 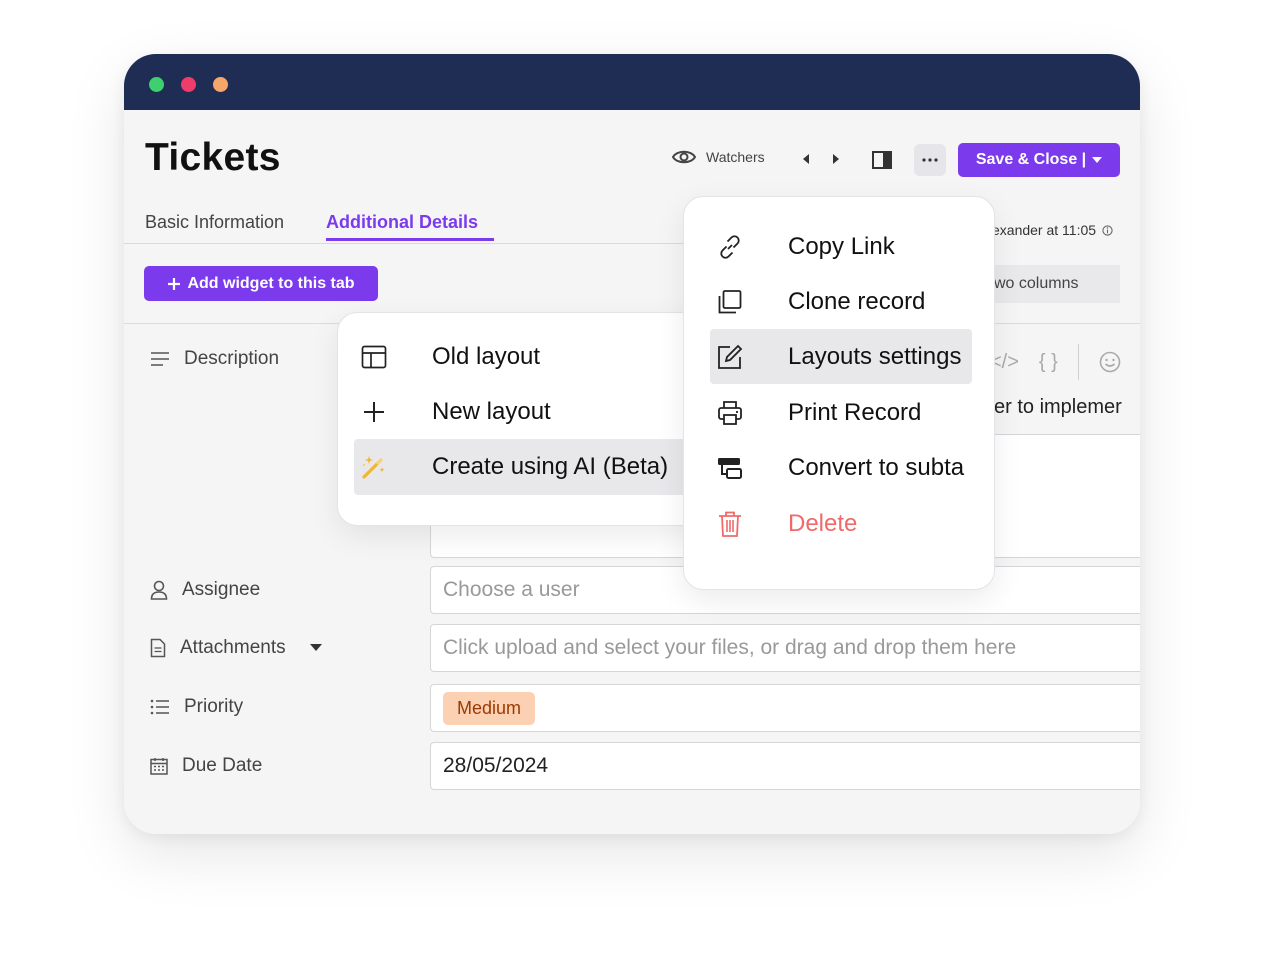 What do you see at coordinates (491, 411) in the screenshot?
I see `menu-item-label: New layout` at bounding box center [491, 411].